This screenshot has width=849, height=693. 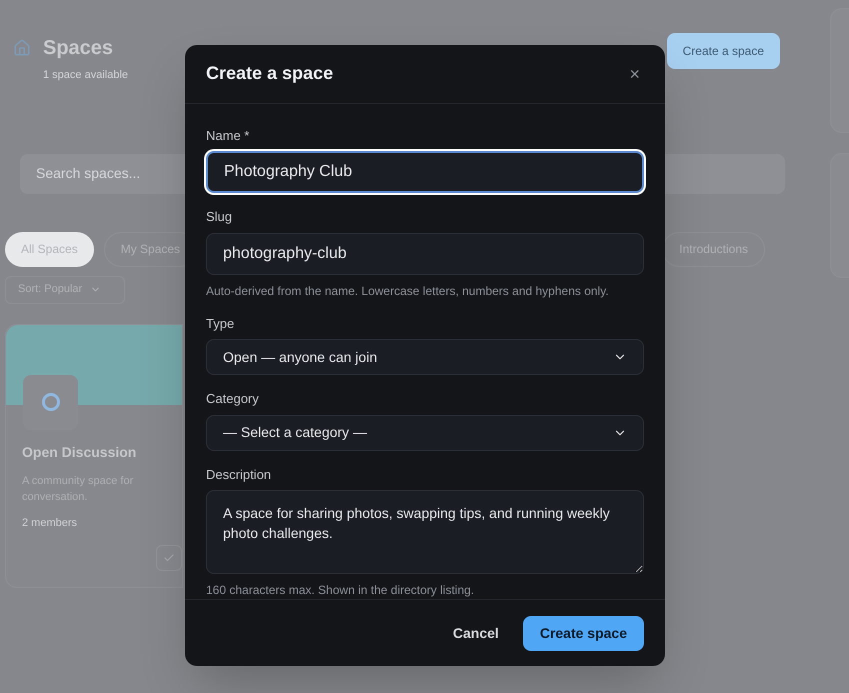 I want to click on create-space-submit-button: Create space, so click(x=583, y=633).